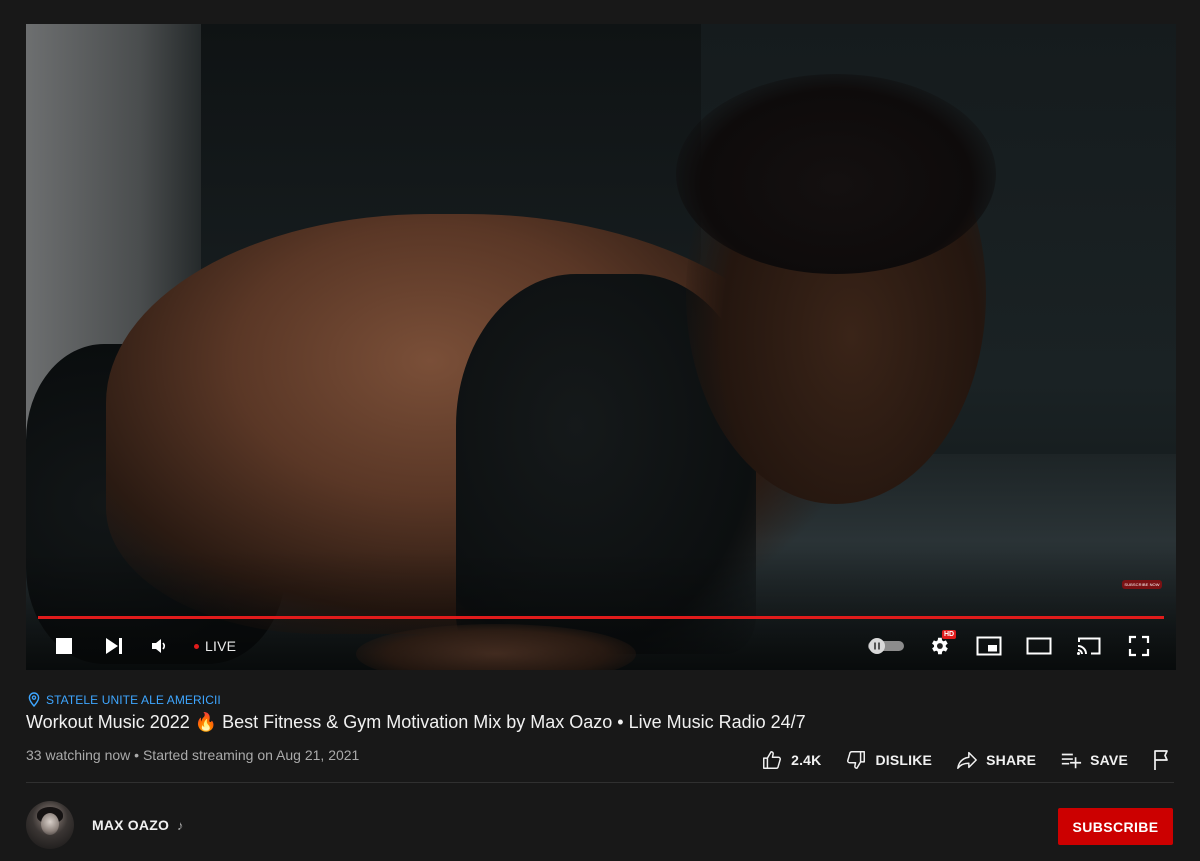 The image size is (1200, 861). I want to click on miniplayer-icon, so click(989, 646).